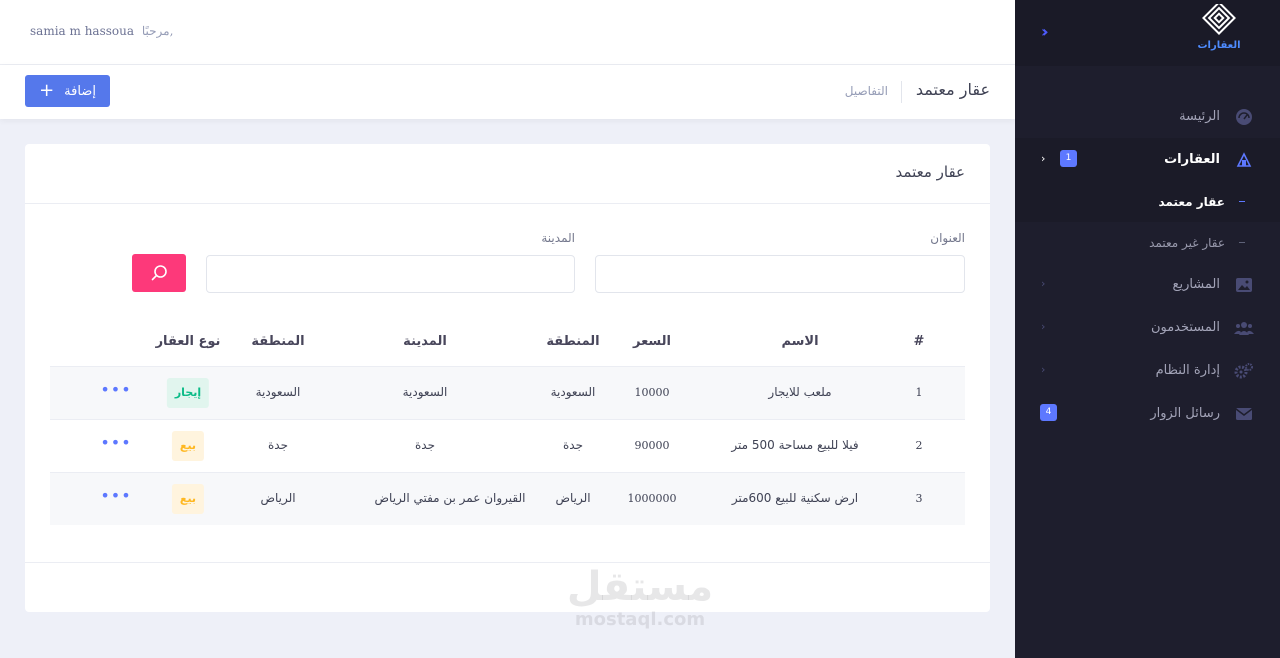  I want to click on sidebar-item-projects: المشاريع ‹, so click(1147, 284).